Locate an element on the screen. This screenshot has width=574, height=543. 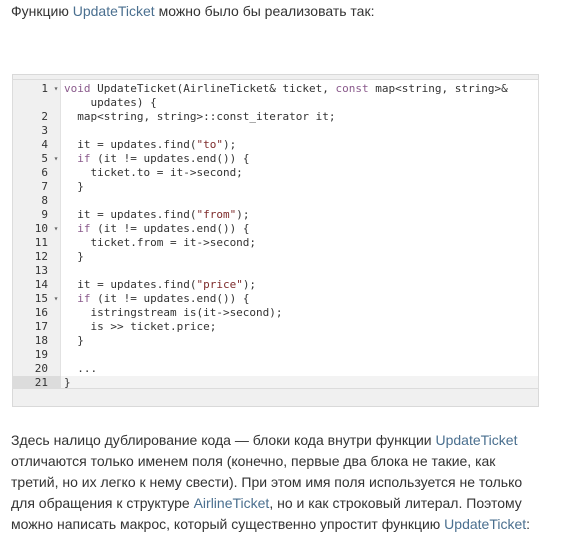
code-line: 6 ticket.to = it->second; is located at coordinates (275, 173).